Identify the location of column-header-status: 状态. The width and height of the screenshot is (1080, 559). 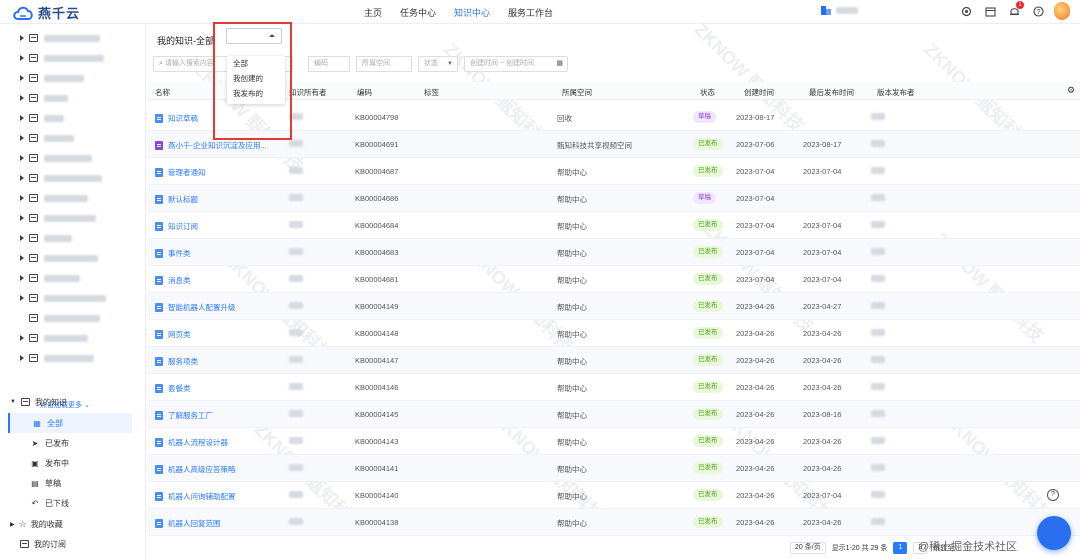
(707, 92).